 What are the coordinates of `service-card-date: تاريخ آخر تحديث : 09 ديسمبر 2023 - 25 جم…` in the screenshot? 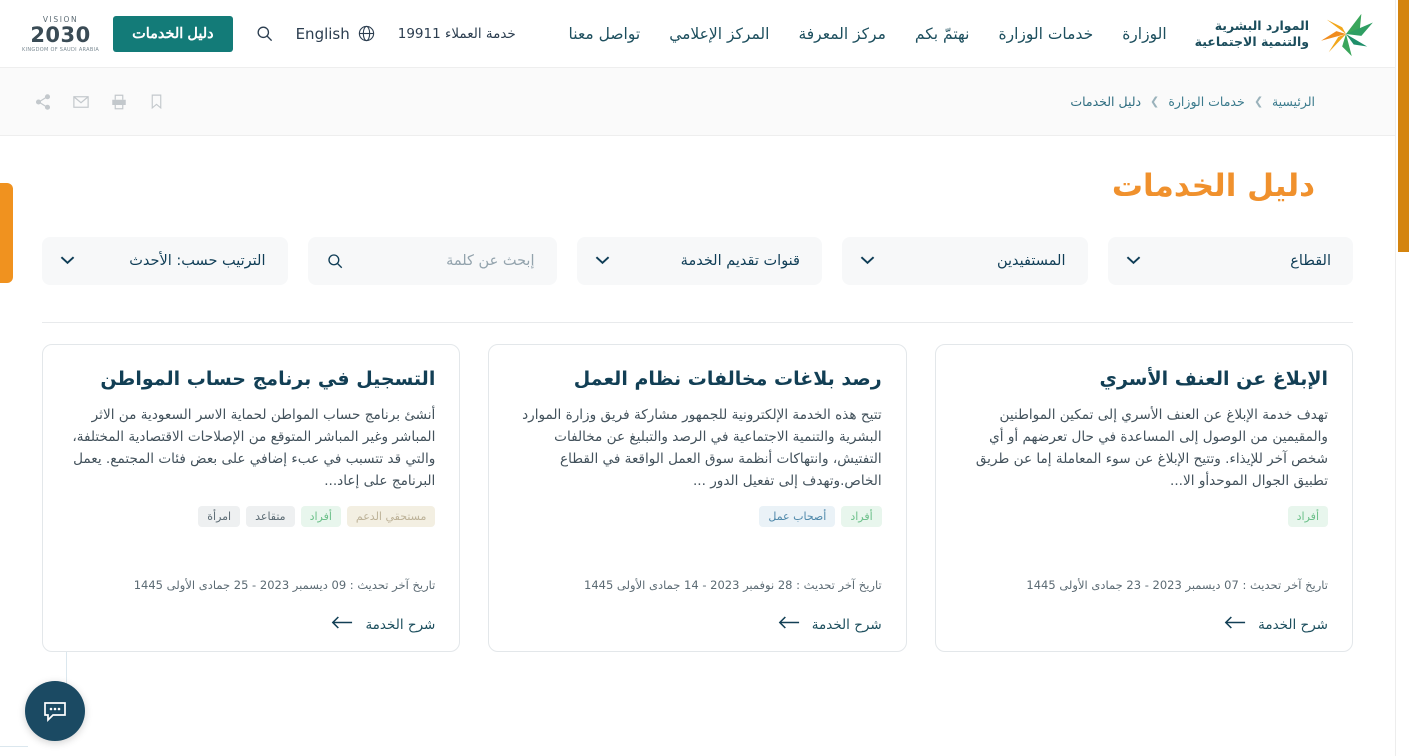 It's located at (284, 585).